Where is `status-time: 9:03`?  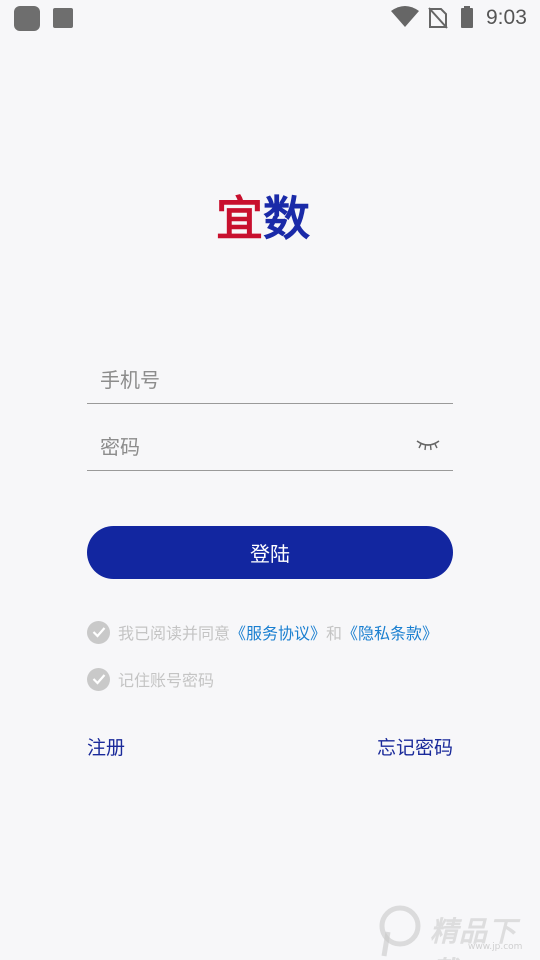
status-time: 9:03 is located at coordinates (506, 17).